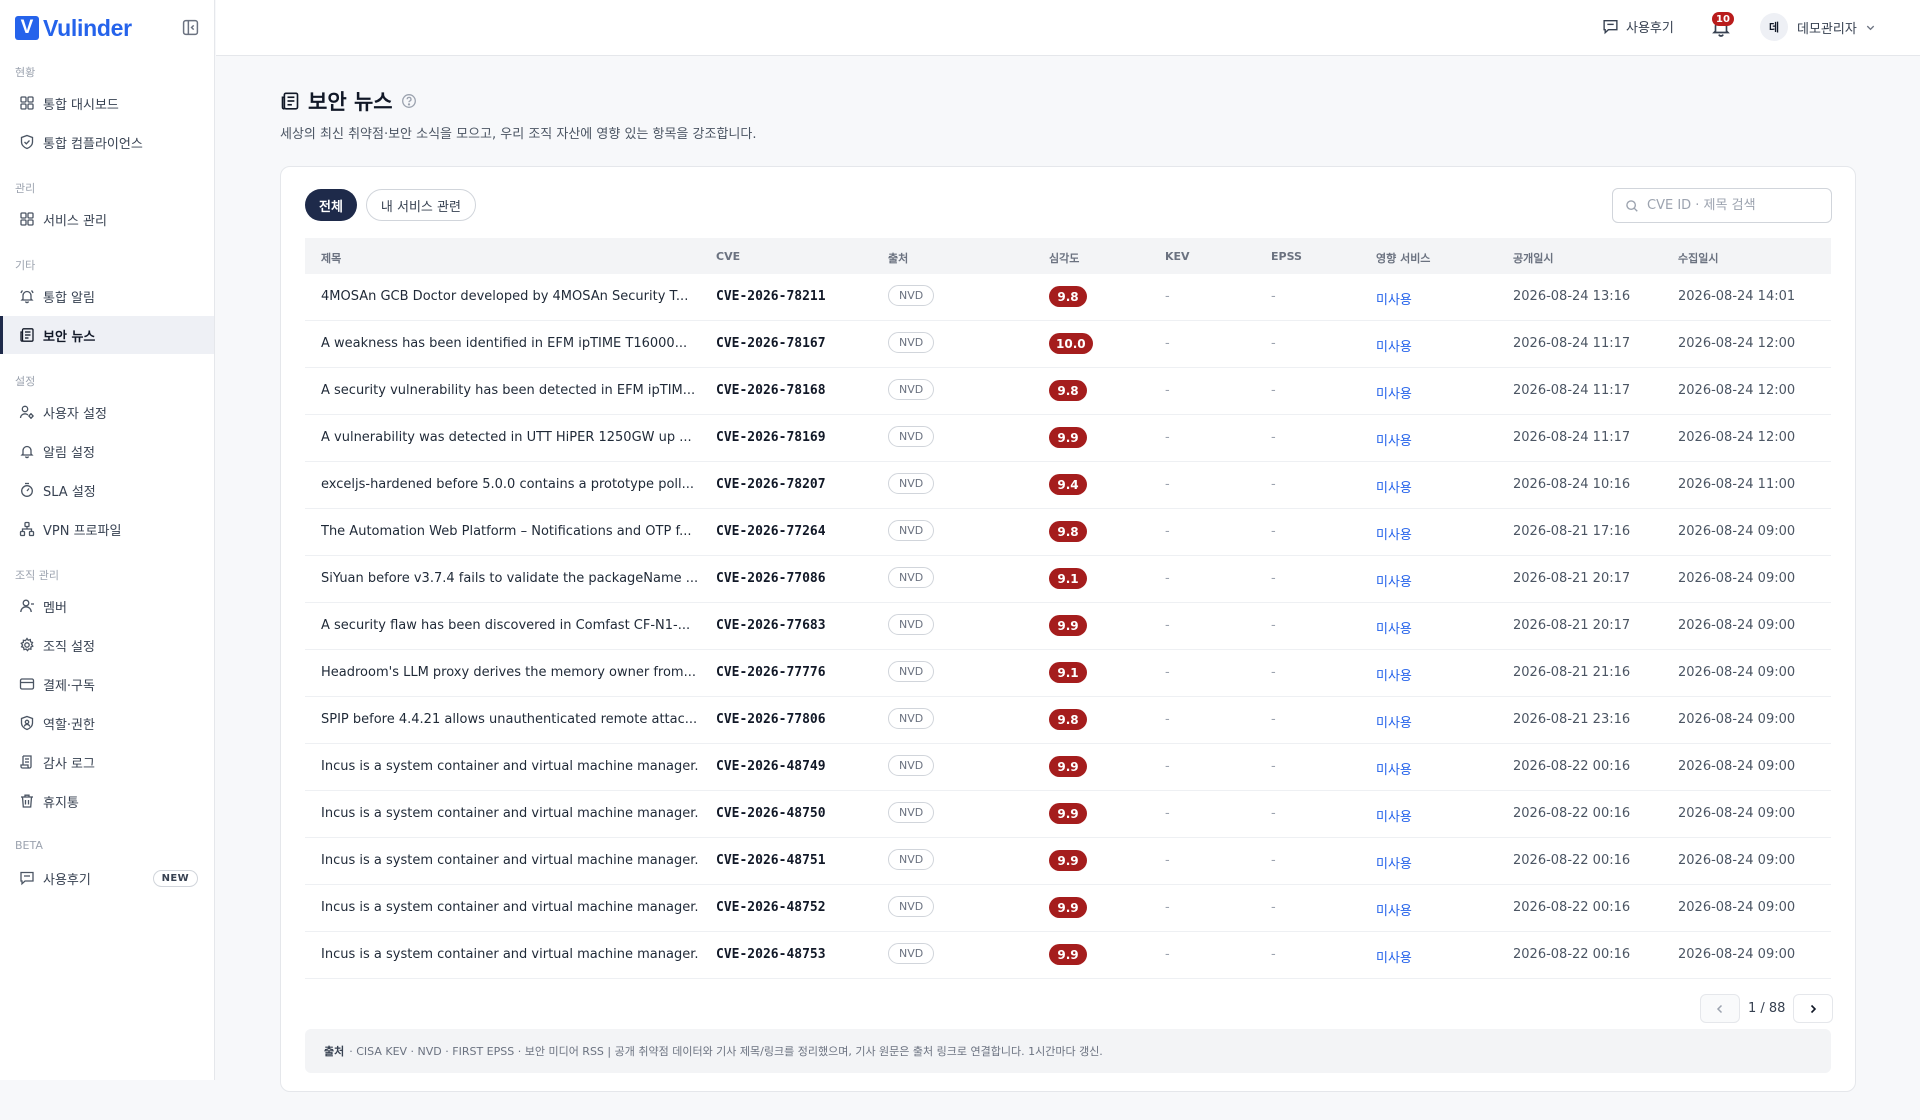 The width and height of the screenshot is (1920, 1120). I want to click on chevron-down-icon, so click(1870, 27).